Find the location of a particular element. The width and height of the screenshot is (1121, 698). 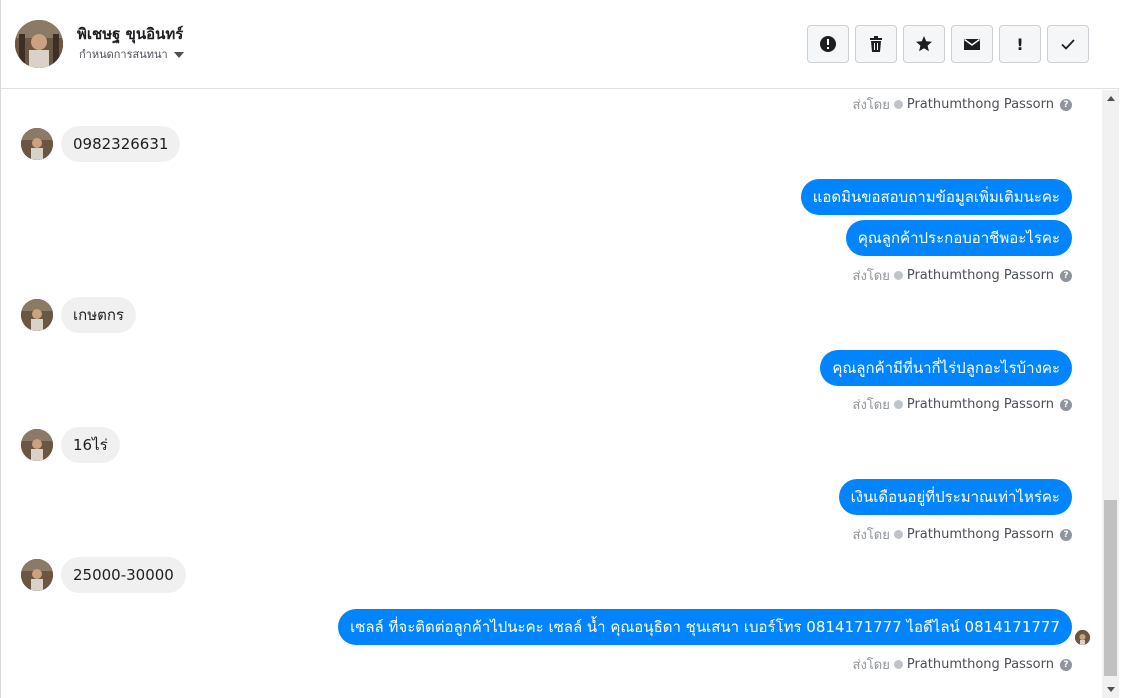

follow-up-button: ! is located at coordinates (1020, 44).